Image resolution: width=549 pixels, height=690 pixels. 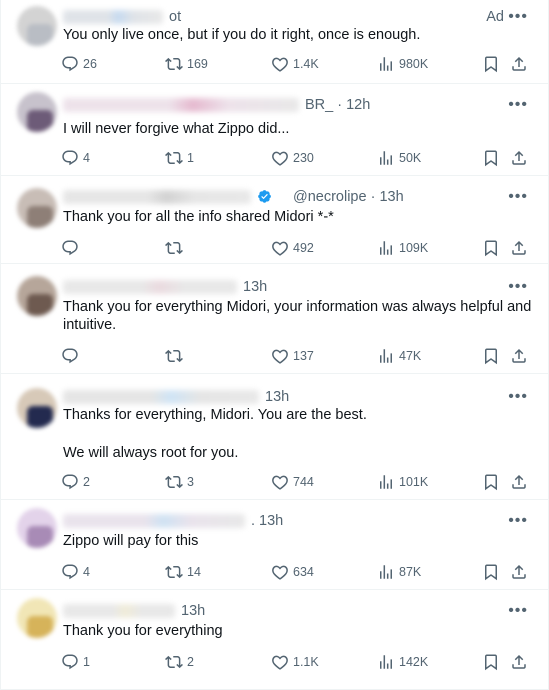 What do you see at coordinates (90, 64) in the screenshot?
I see `reply-count: 26` at bounding box center [90, 64].